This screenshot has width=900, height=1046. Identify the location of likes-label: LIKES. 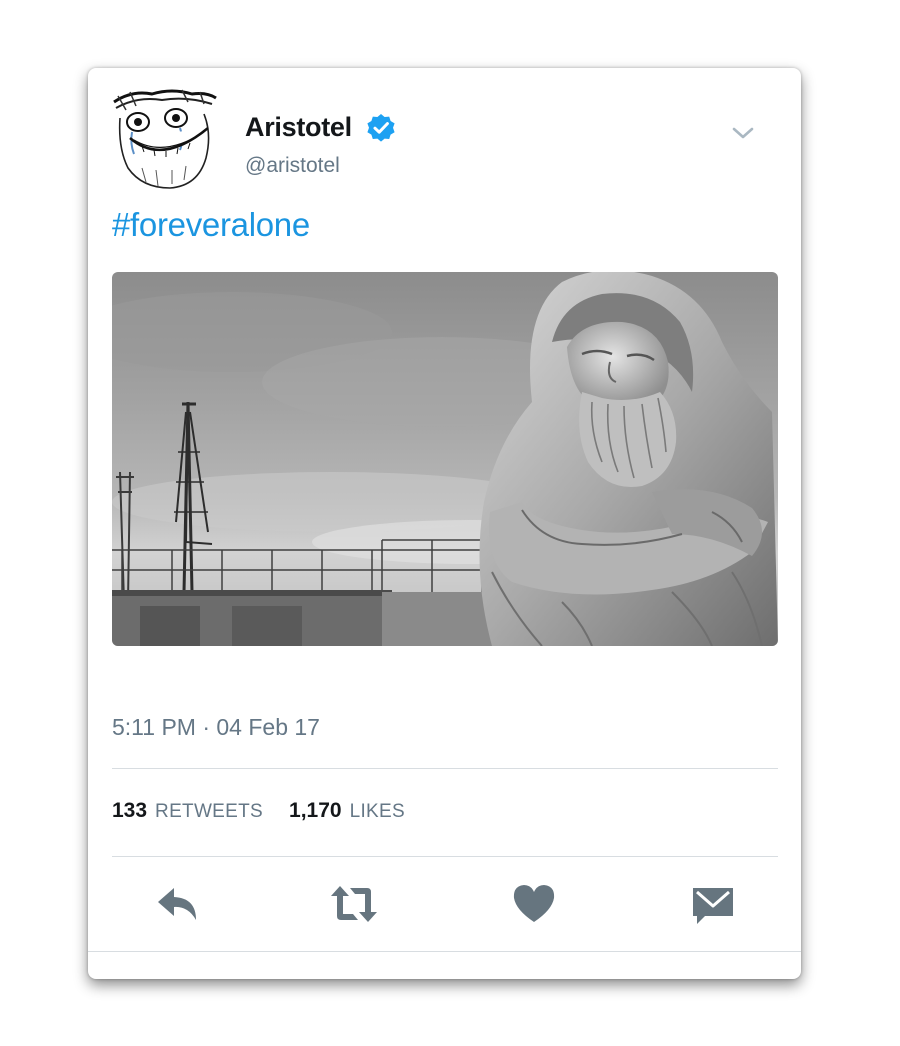
(377, 811).